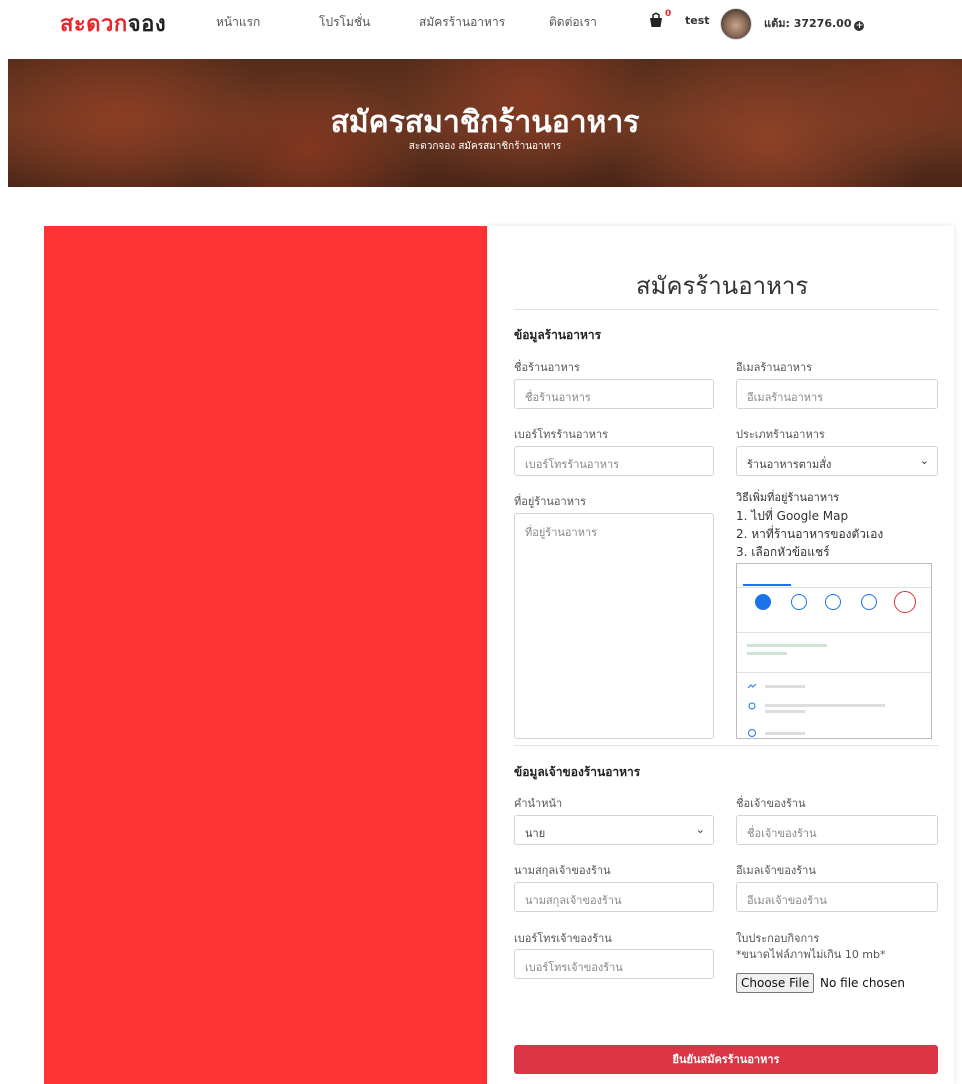 The image size is (962, 1084). Describe the element at coordinates (668, 14) in the screenshot. I see `cart-count-badge: 0` at that location.